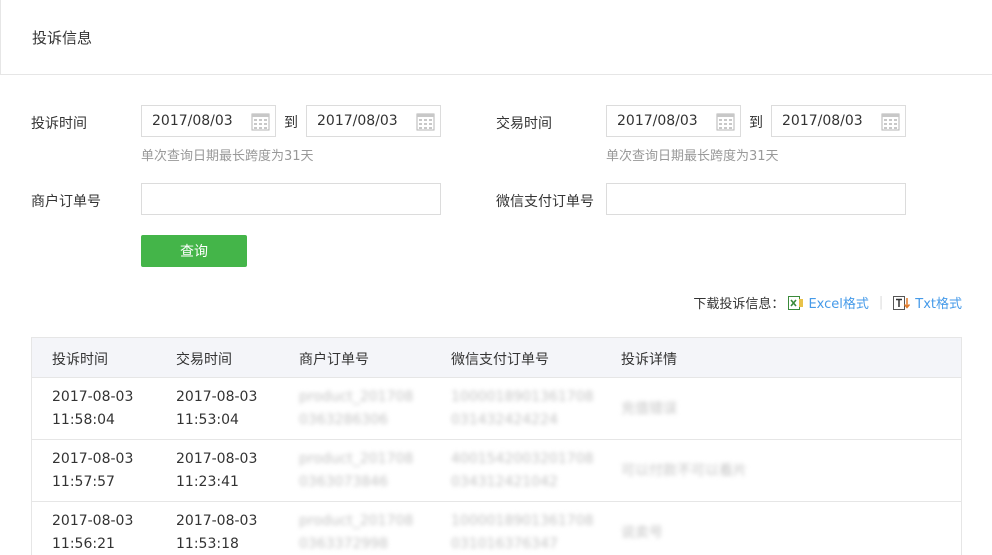 This screenshot has height=555, width=992. Describe the element at coordinates (522, 470) in the screenshot. I see `wechat-order-cell: 40015420032017​08 03431242​1042` at that location.